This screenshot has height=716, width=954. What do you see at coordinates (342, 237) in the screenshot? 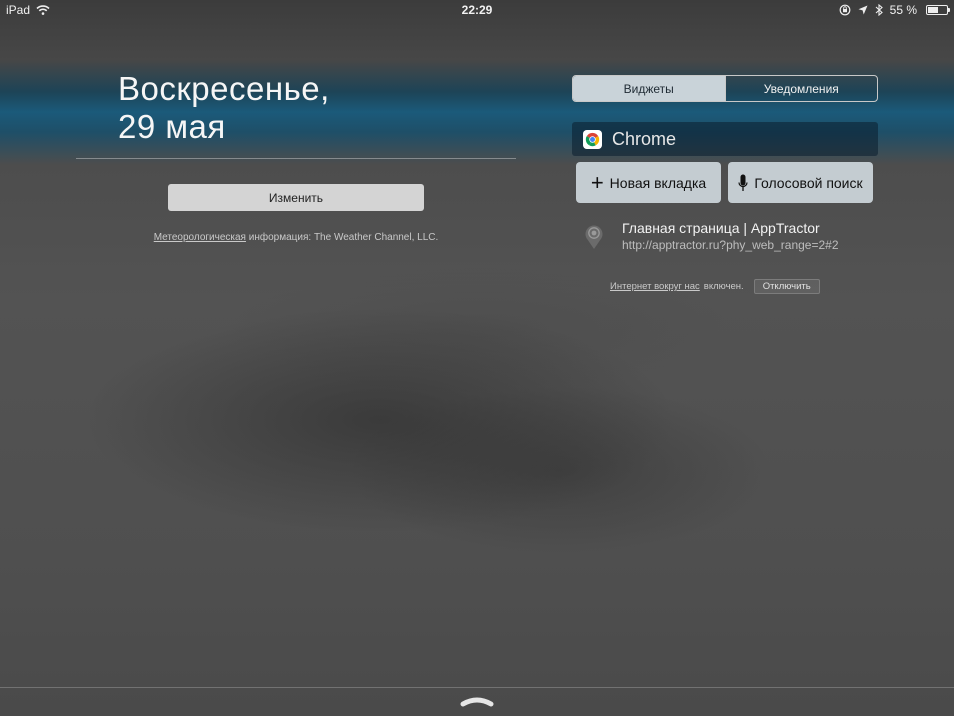
I see `weather-attribution-text: информация: The Weather Channel, LLC.` at bounding box center [342, 237].